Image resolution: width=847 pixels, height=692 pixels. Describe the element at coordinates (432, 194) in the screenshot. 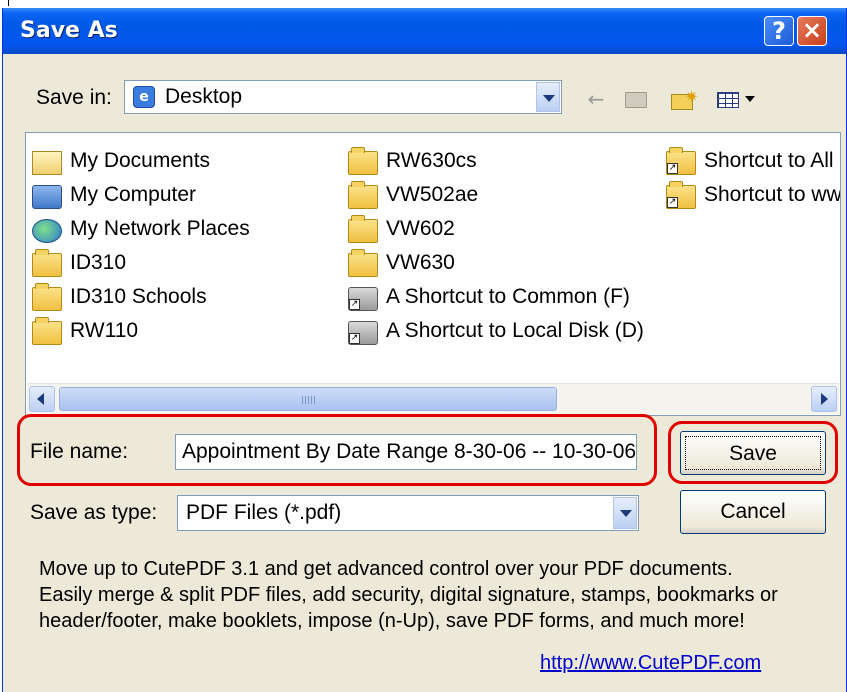

I see `list-item-label: VW502ae` at that location.